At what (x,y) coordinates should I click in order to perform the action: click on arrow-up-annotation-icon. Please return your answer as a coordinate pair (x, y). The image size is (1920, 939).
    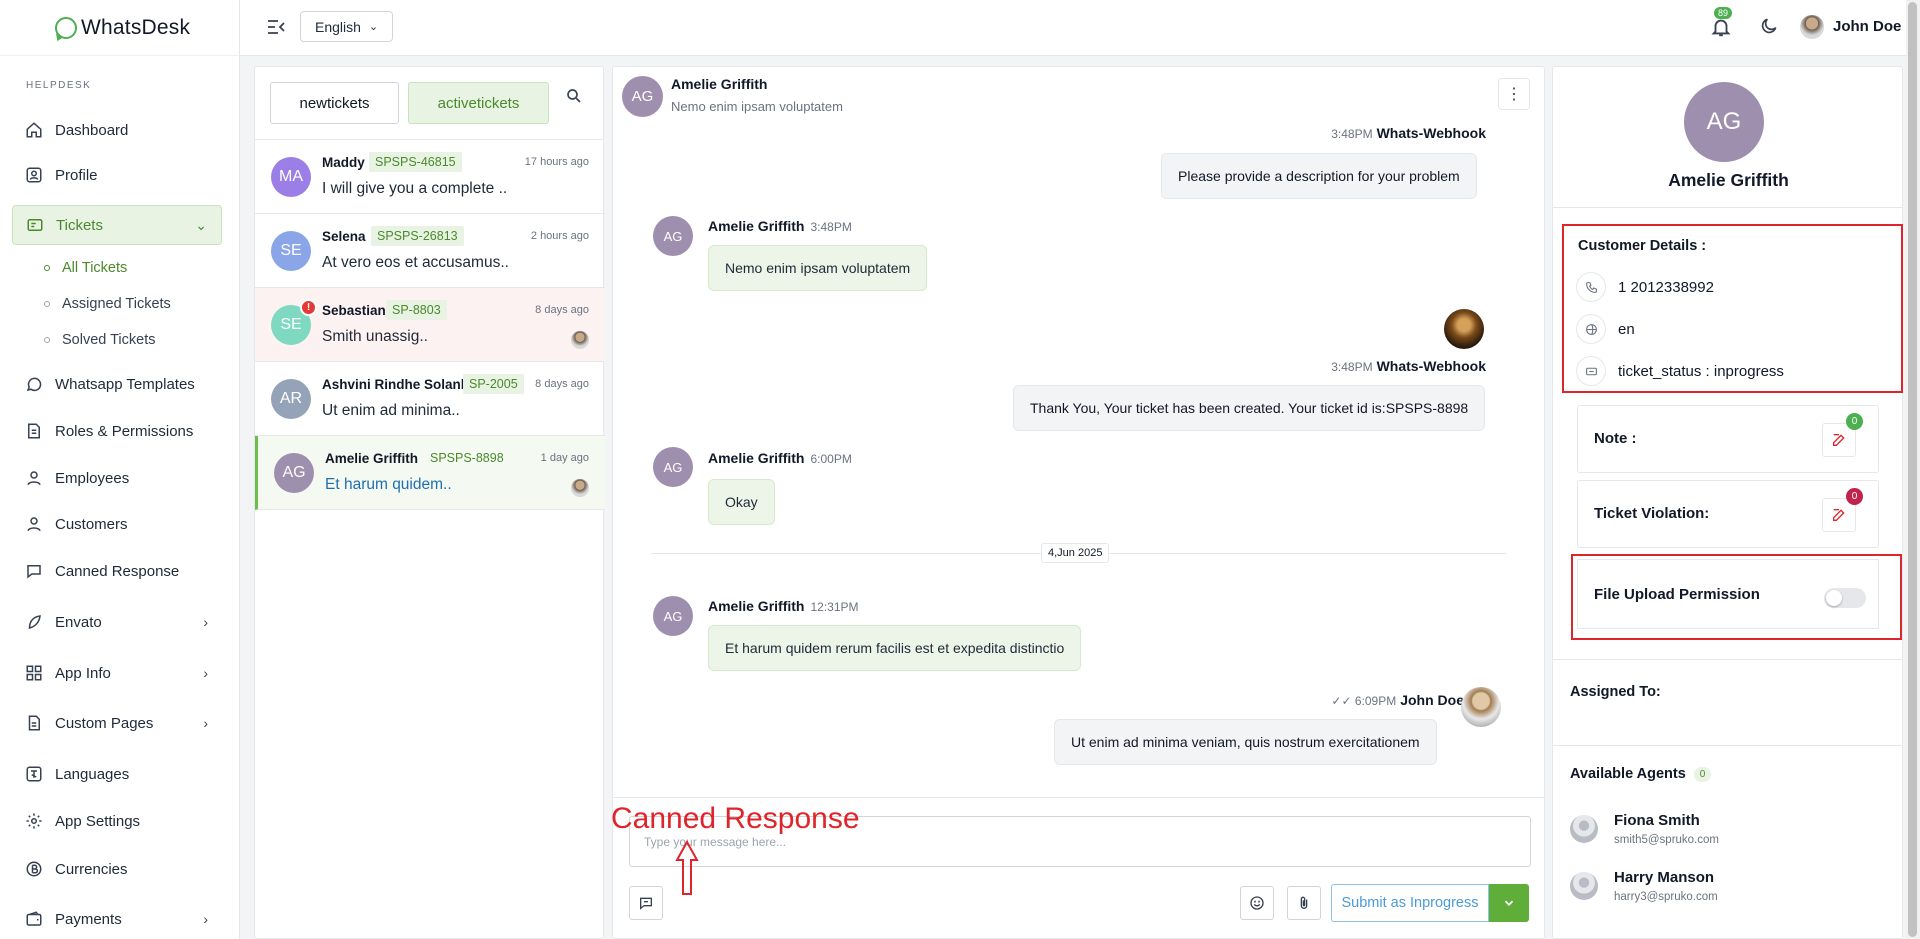
    Looking at the image, I should click on (687, 867).